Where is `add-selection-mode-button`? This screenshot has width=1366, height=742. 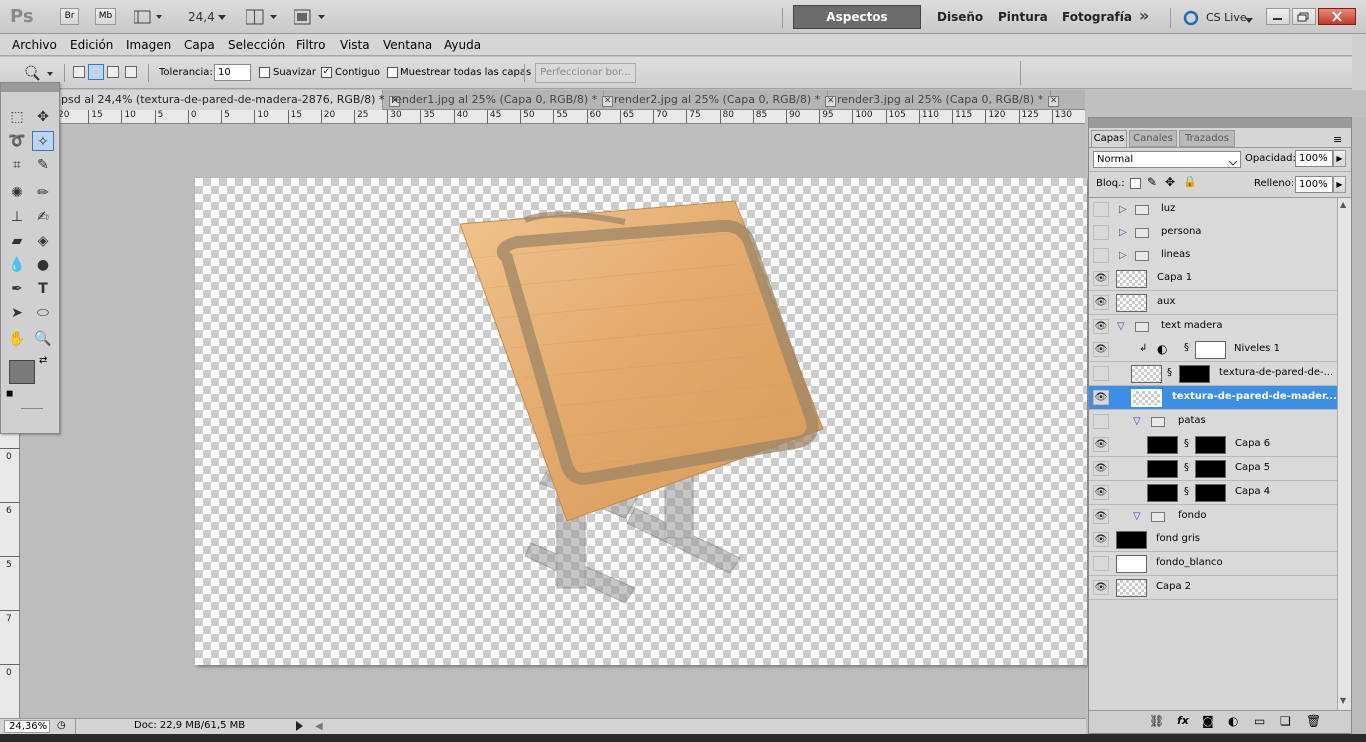 add-selection-mode-button is located at coordinates (96, 72).